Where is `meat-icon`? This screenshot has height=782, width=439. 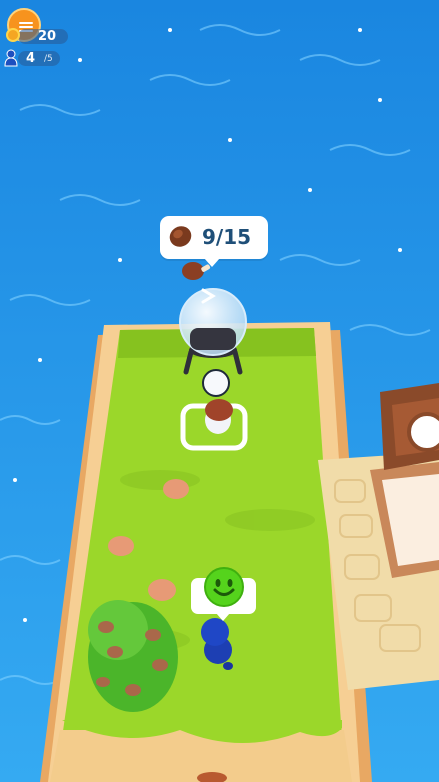 meat-icon is located at coordinates (180, 236).